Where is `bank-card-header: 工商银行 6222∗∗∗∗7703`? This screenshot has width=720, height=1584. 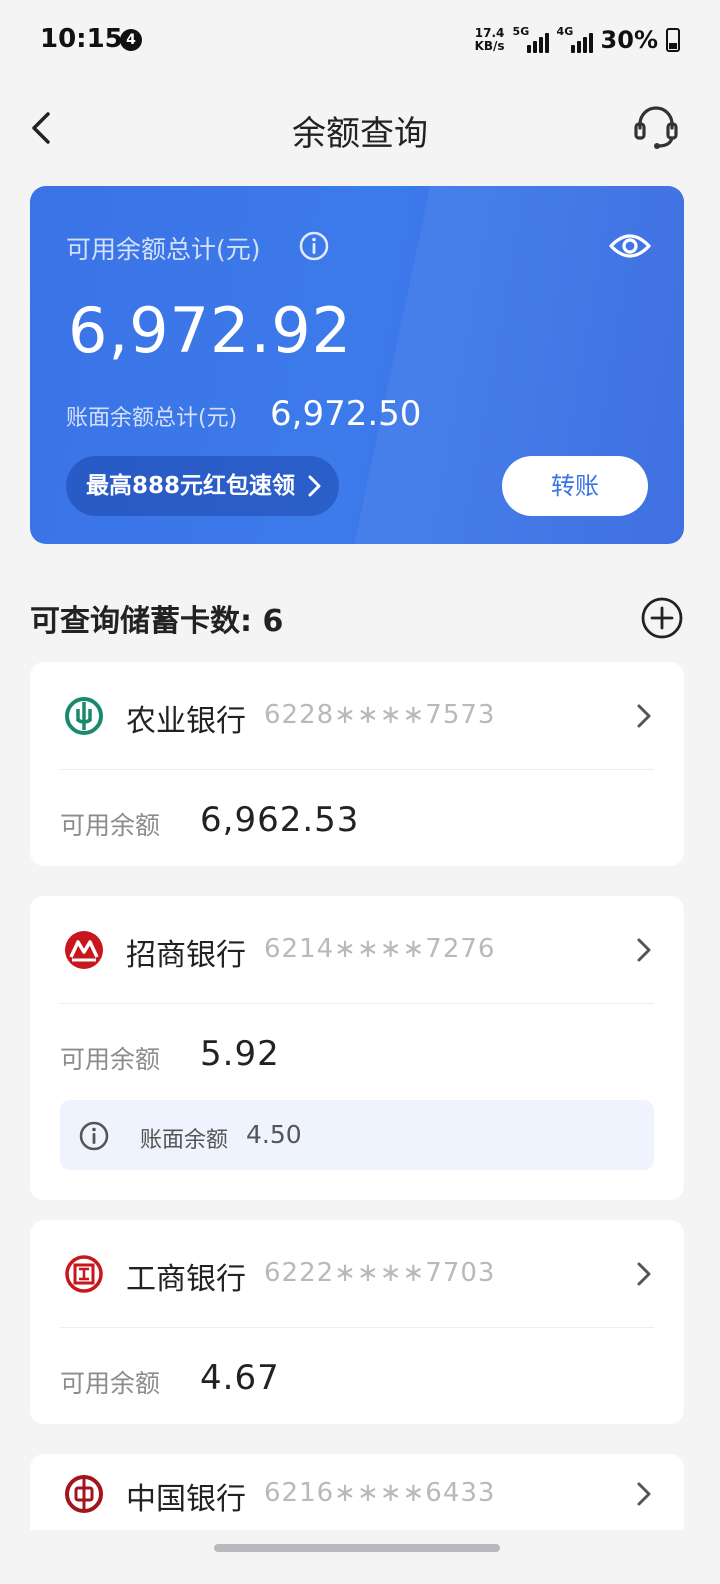
bank-card-header: 工商银行 6222∗∗∗∗7703 is located at coordinates (357, 1274).